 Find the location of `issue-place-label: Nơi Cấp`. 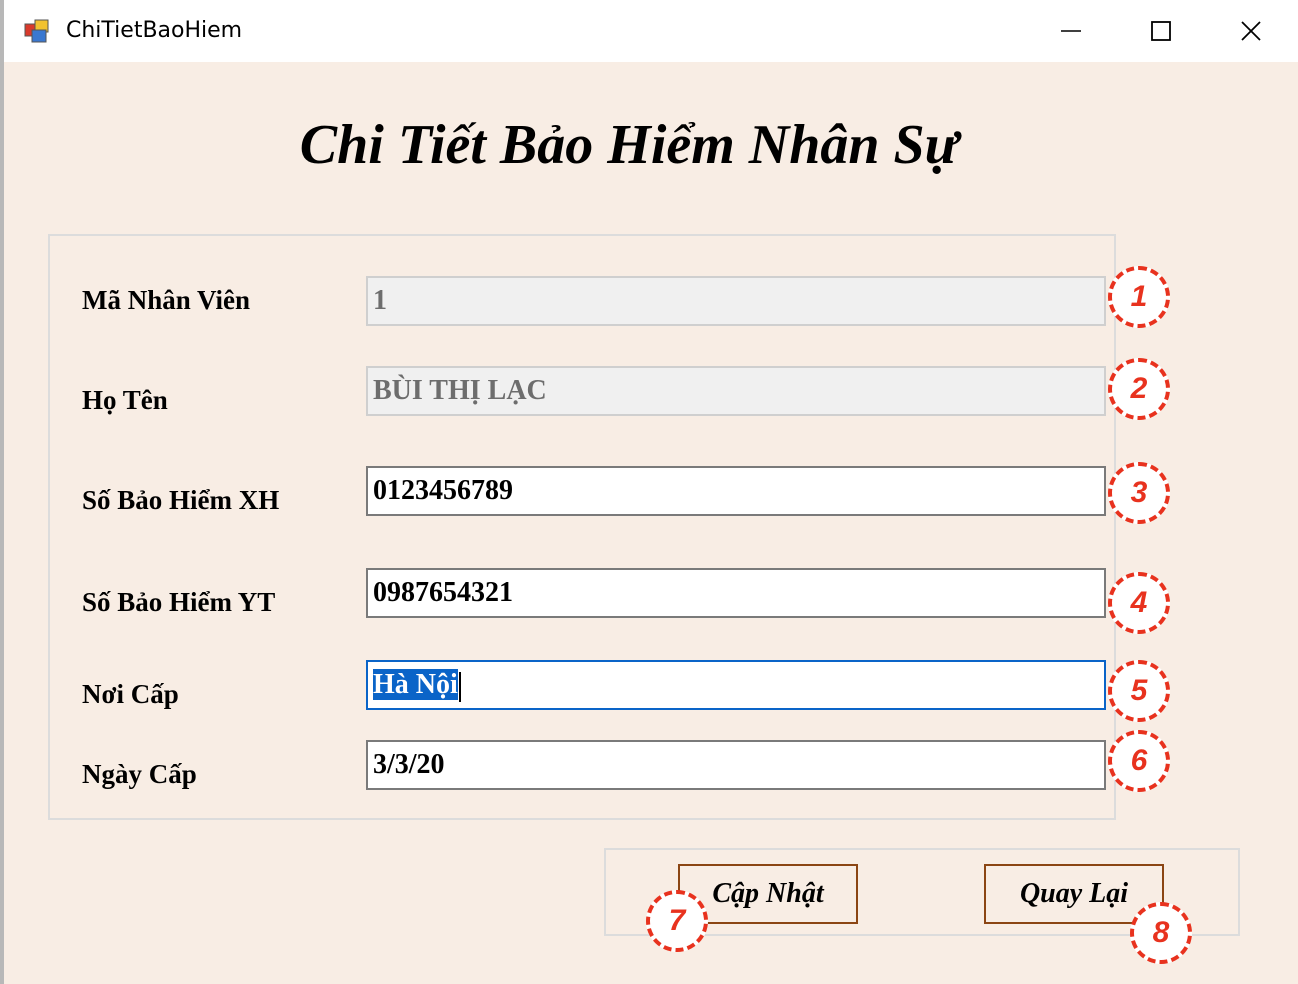

issue-place-label: Nơi Cấp is located at coordinates (130, 694).